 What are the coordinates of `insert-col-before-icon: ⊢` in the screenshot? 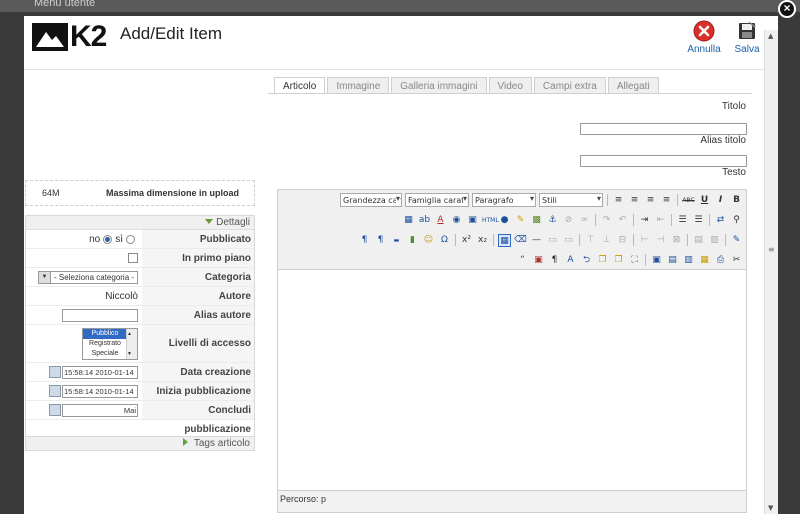 It's located at (644, 240).